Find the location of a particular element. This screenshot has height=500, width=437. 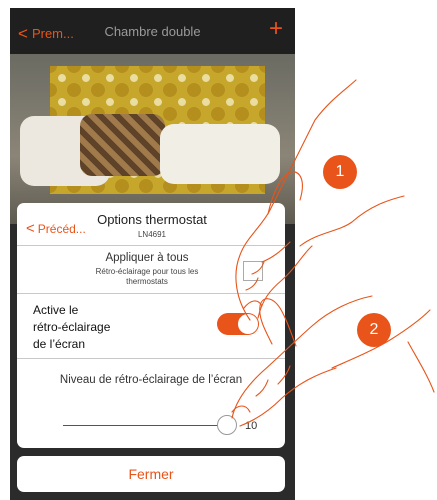

slider-handle is located at coordinates (227, 425).